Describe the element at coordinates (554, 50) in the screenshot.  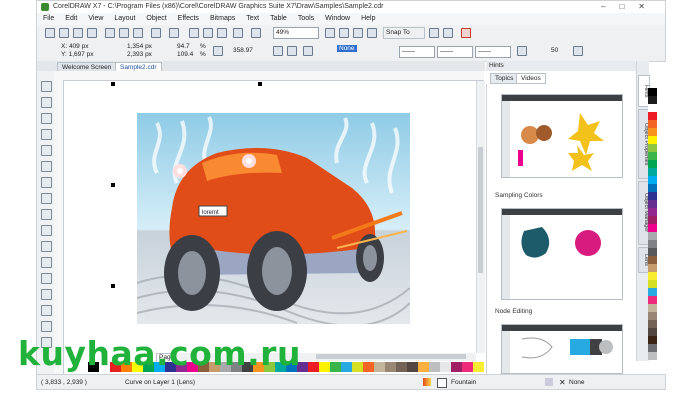
I see `curve-smoothing-field: 50` at that location.